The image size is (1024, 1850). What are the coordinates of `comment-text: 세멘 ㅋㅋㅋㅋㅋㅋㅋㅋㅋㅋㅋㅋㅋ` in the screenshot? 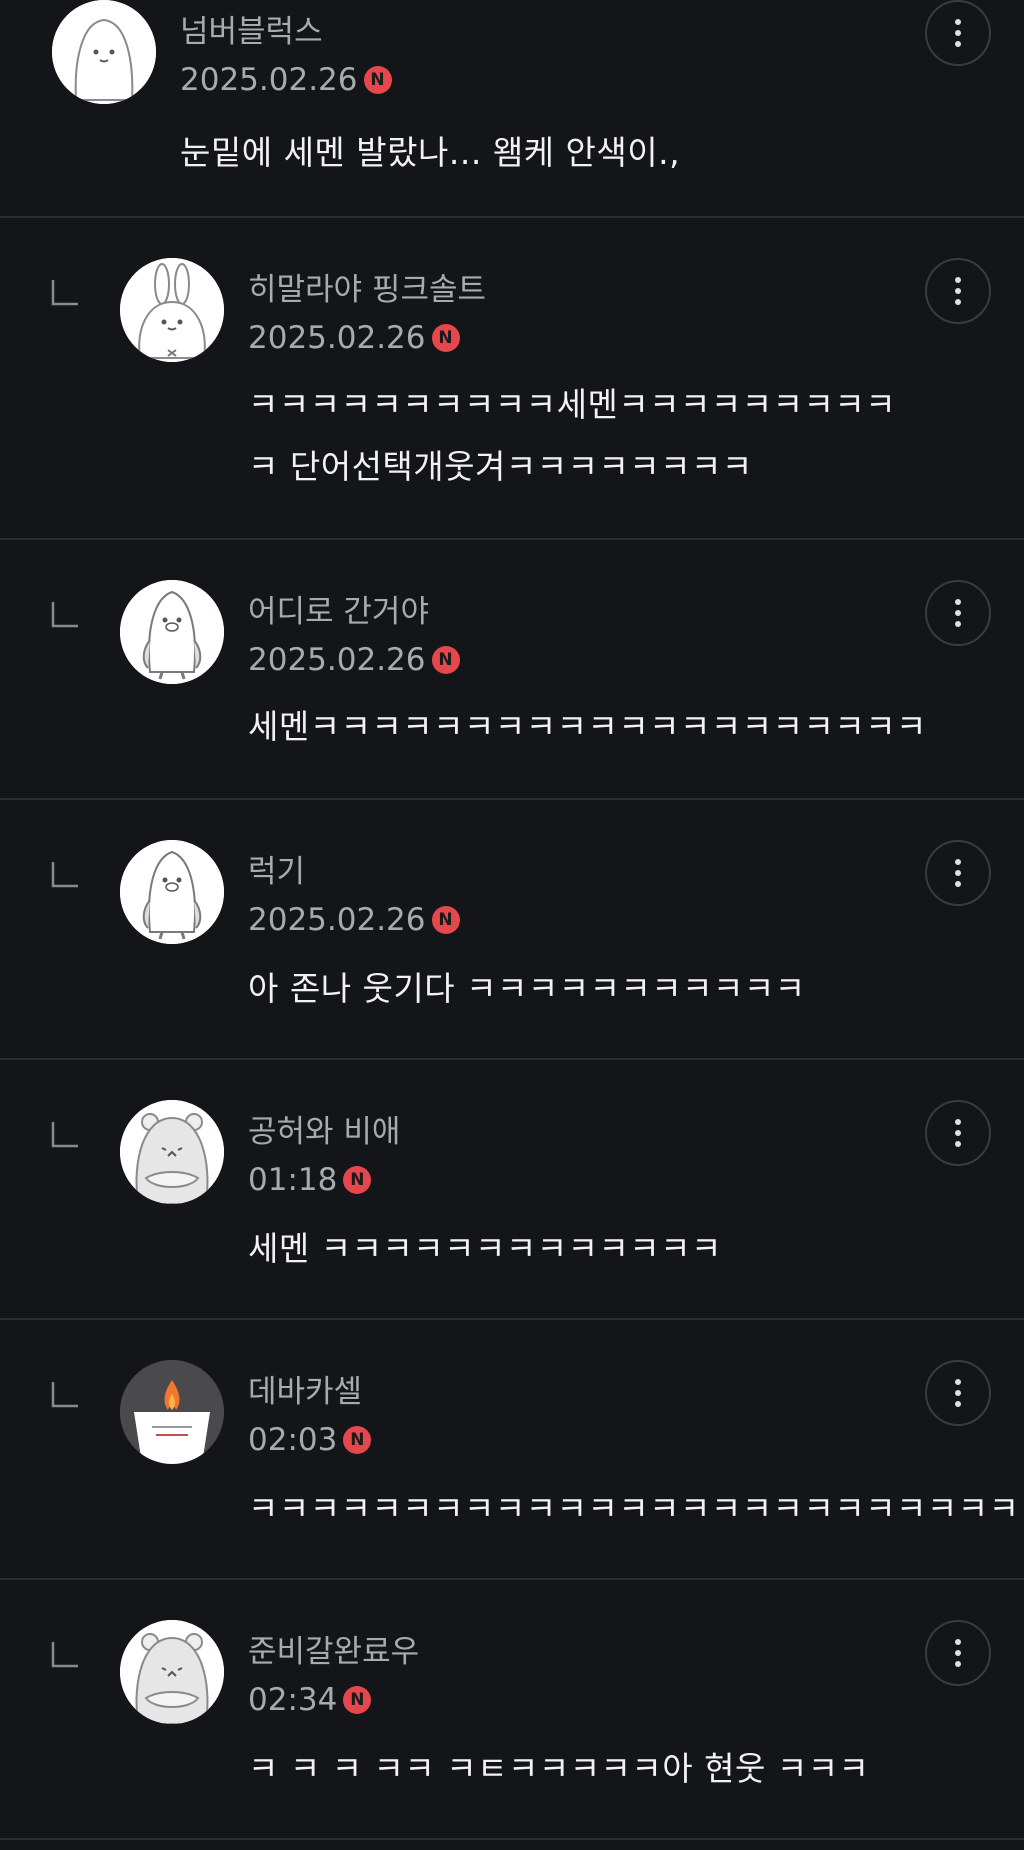 It's located at (485, 1248).